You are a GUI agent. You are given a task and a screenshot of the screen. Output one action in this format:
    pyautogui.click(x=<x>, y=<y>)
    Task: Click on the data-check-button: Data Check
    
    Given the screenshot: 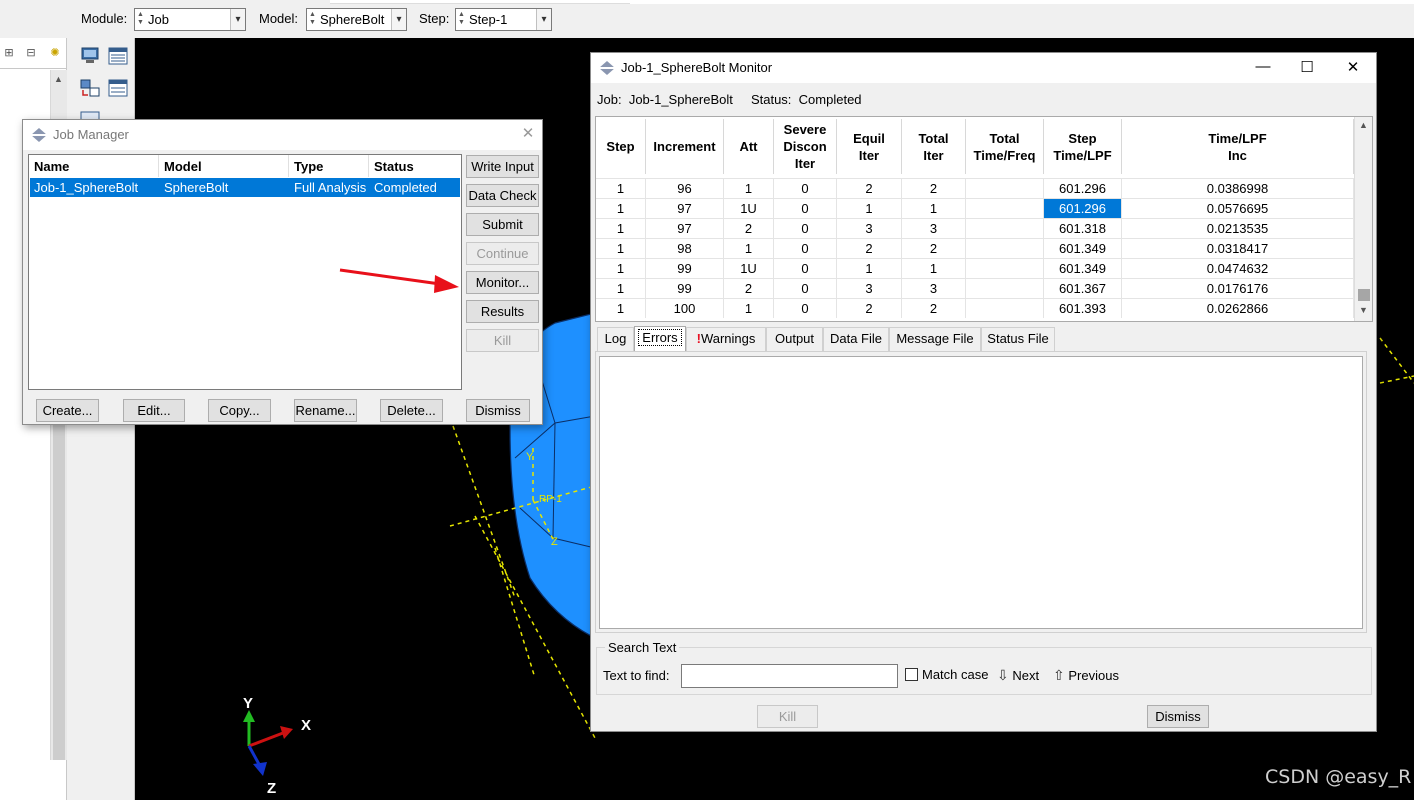 What is the action you would take?
    pyautogui.click(x=502, y=195)
    